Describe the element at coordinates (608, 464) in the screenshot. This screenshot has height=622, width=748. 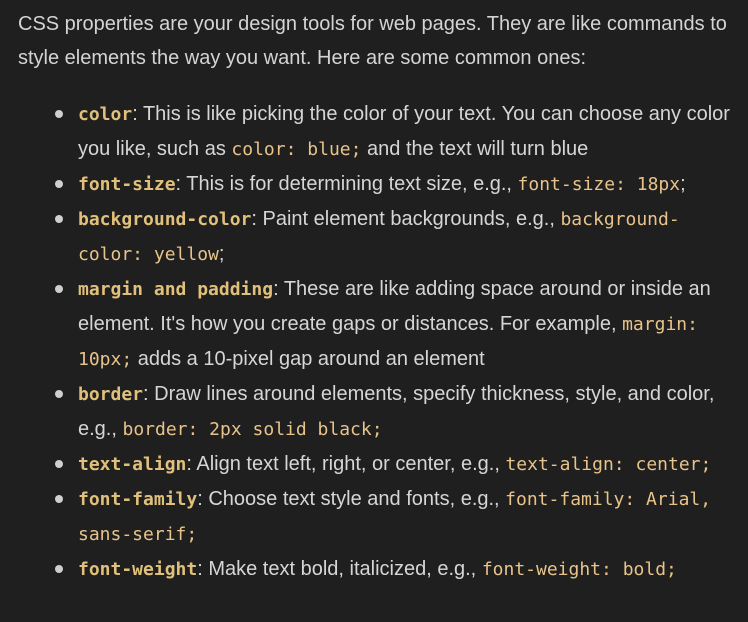
I see `code-text-align: text-align: center;` at that location.